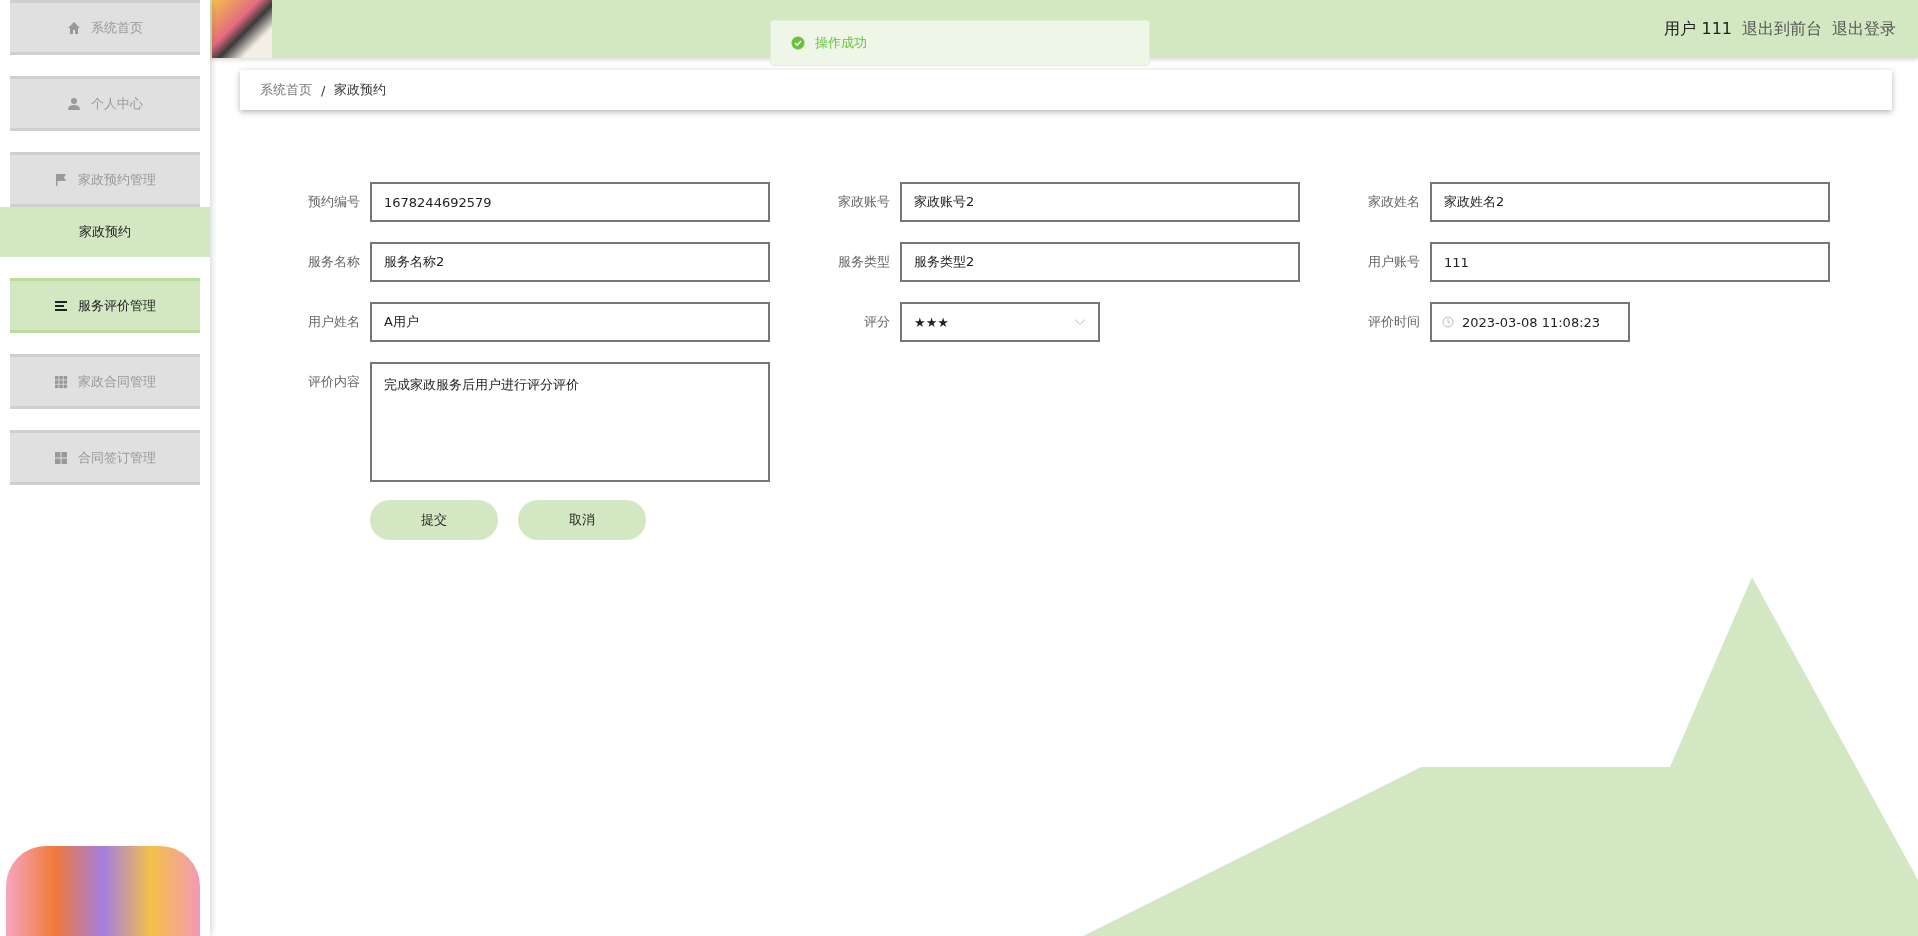 The height and width of the screenshot is (936, 1918). What do you see at coordinates (1864, 29) in the screenshot?
I see `header-link: 退出登录` at bounding box center [1864, 29].